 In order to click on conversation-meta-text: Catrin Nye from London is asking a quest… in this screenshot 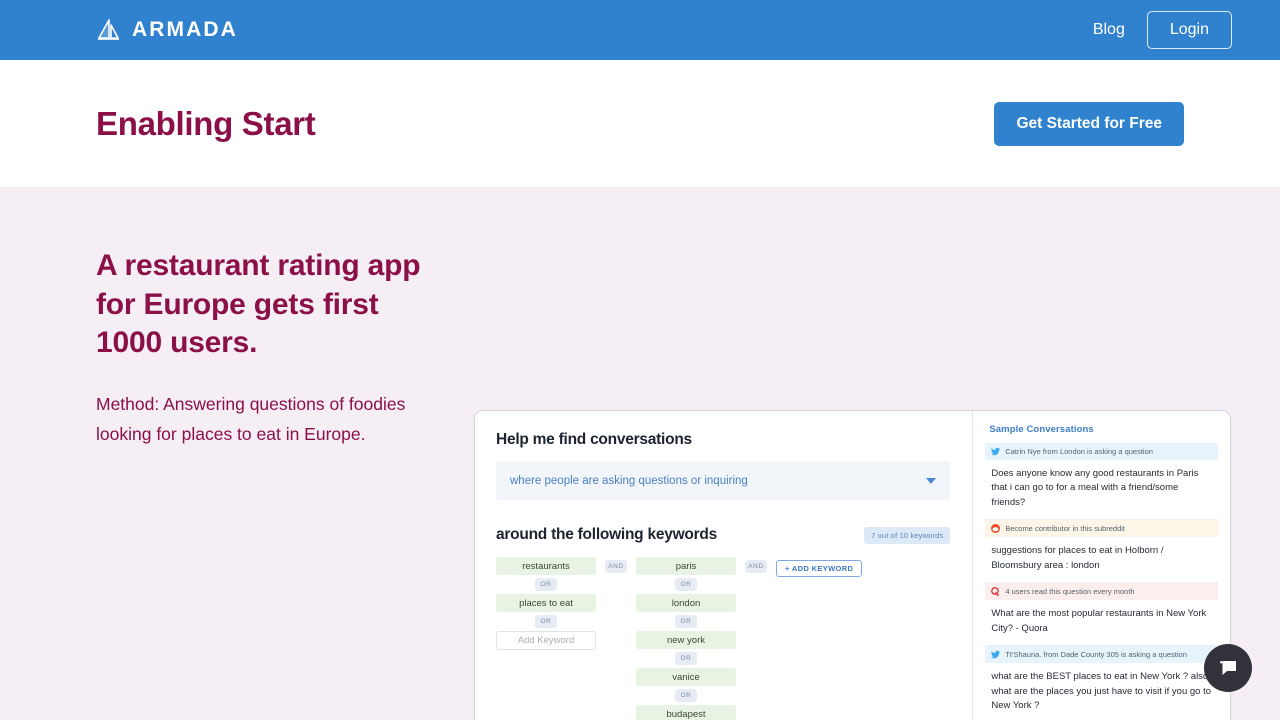, I will do `click(1079, 451)`.